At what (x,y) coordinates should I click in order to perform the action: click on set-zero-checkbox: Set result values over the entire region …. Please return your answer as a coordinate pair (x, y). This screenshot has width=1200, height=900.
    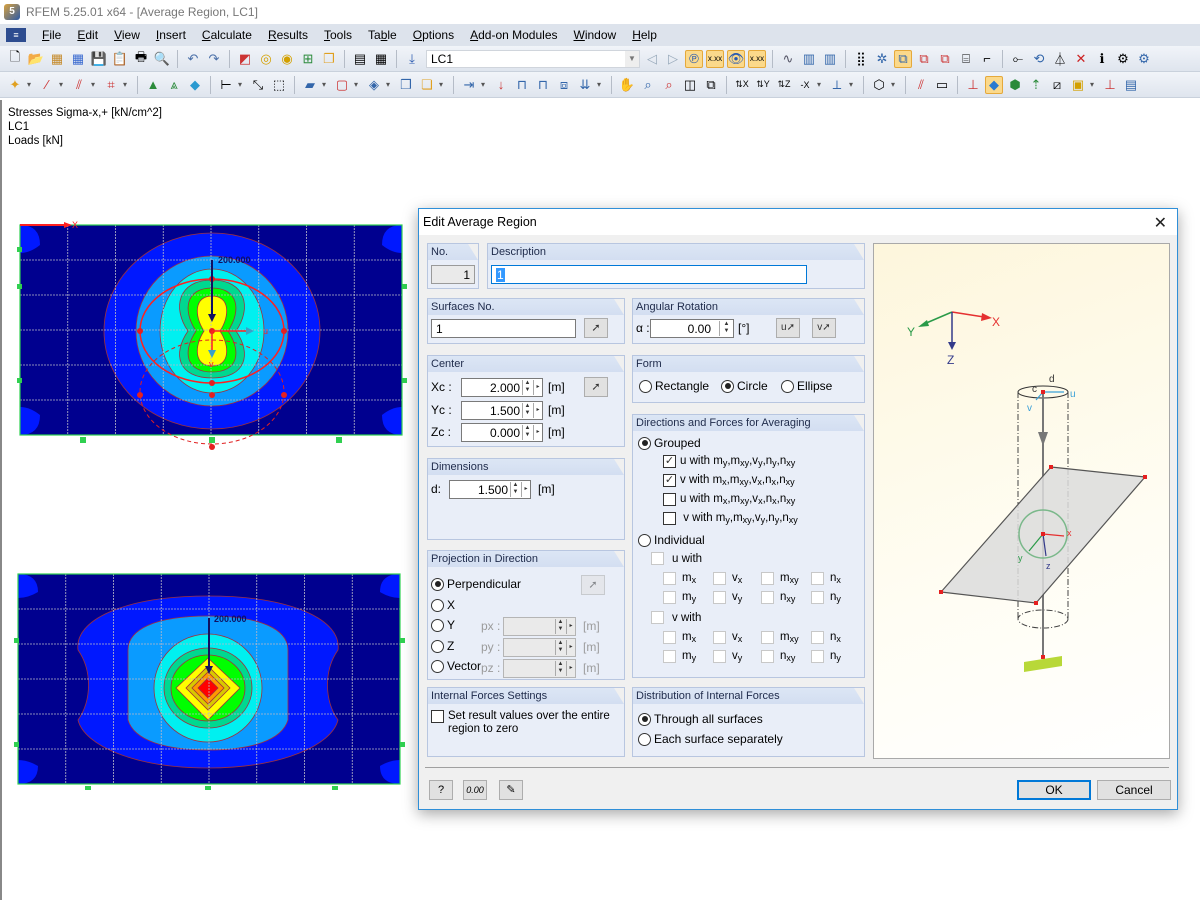
    Looking at the image, I should click on (520, 723).